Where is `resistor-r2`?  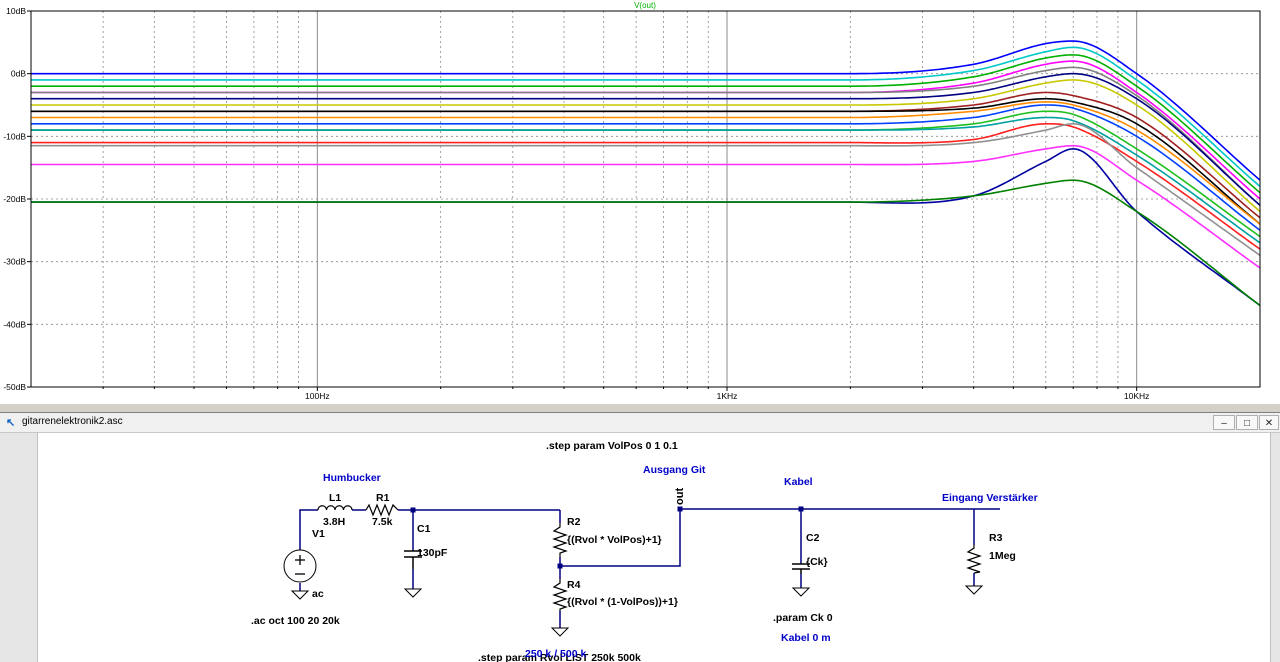 resistor-r2 is located at coordinates (560, 540).